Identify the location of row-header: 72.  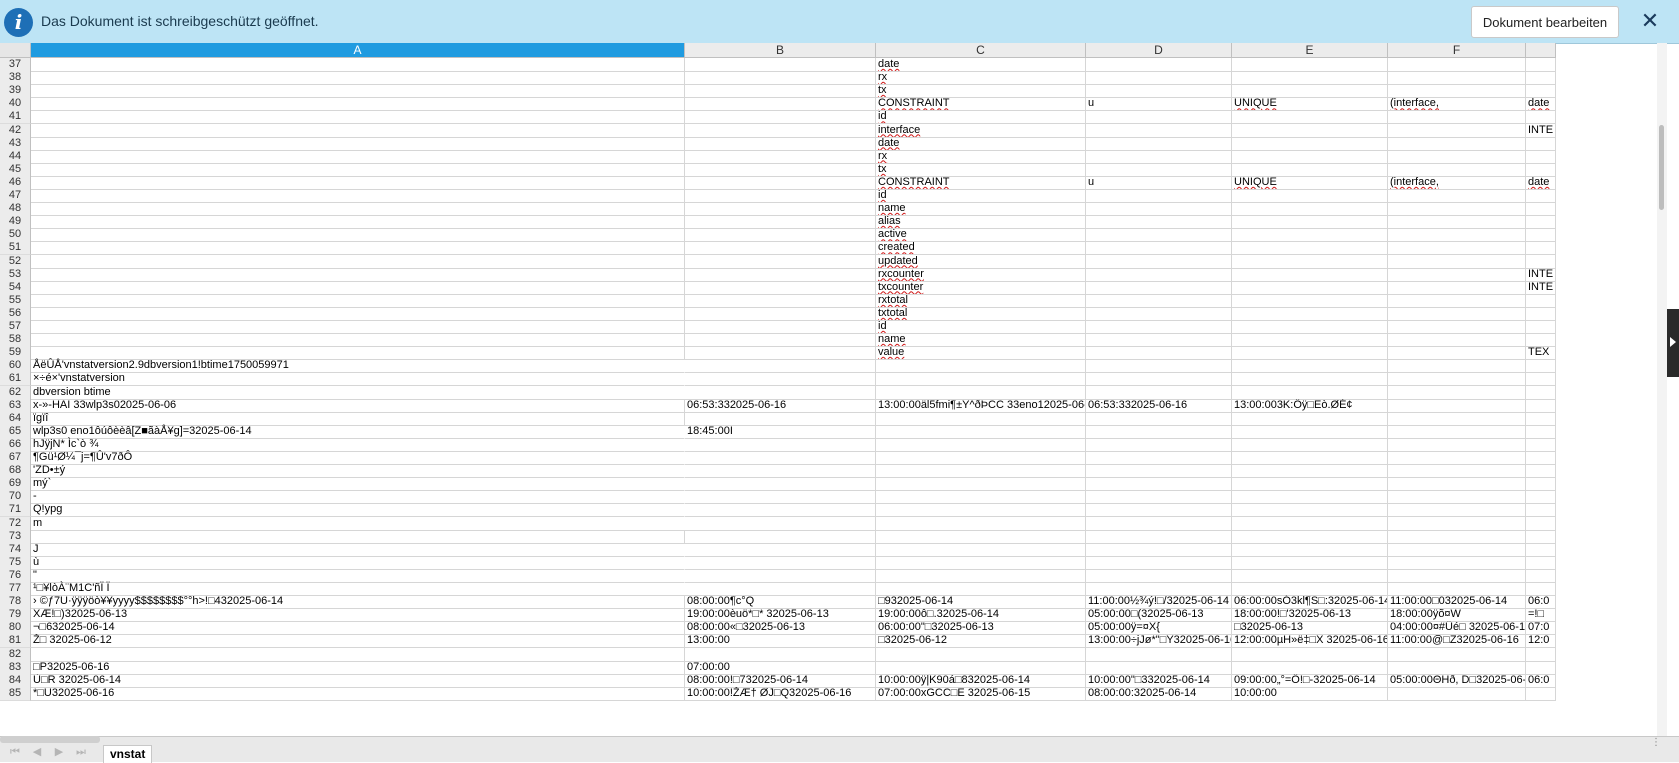
(15, 523).